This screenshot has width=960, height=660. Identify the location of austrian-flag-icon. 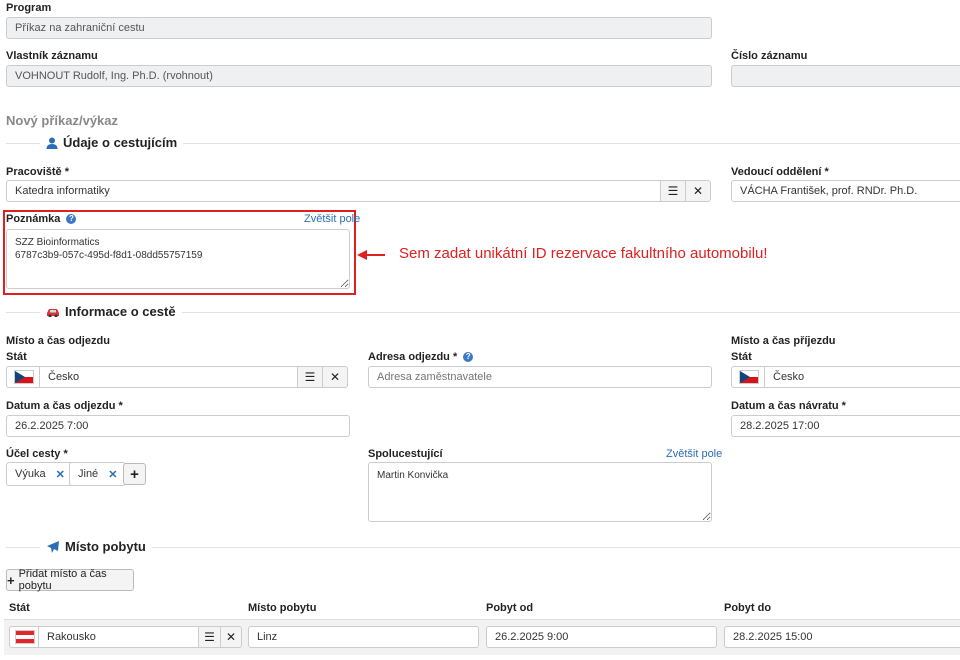
(24, 637).